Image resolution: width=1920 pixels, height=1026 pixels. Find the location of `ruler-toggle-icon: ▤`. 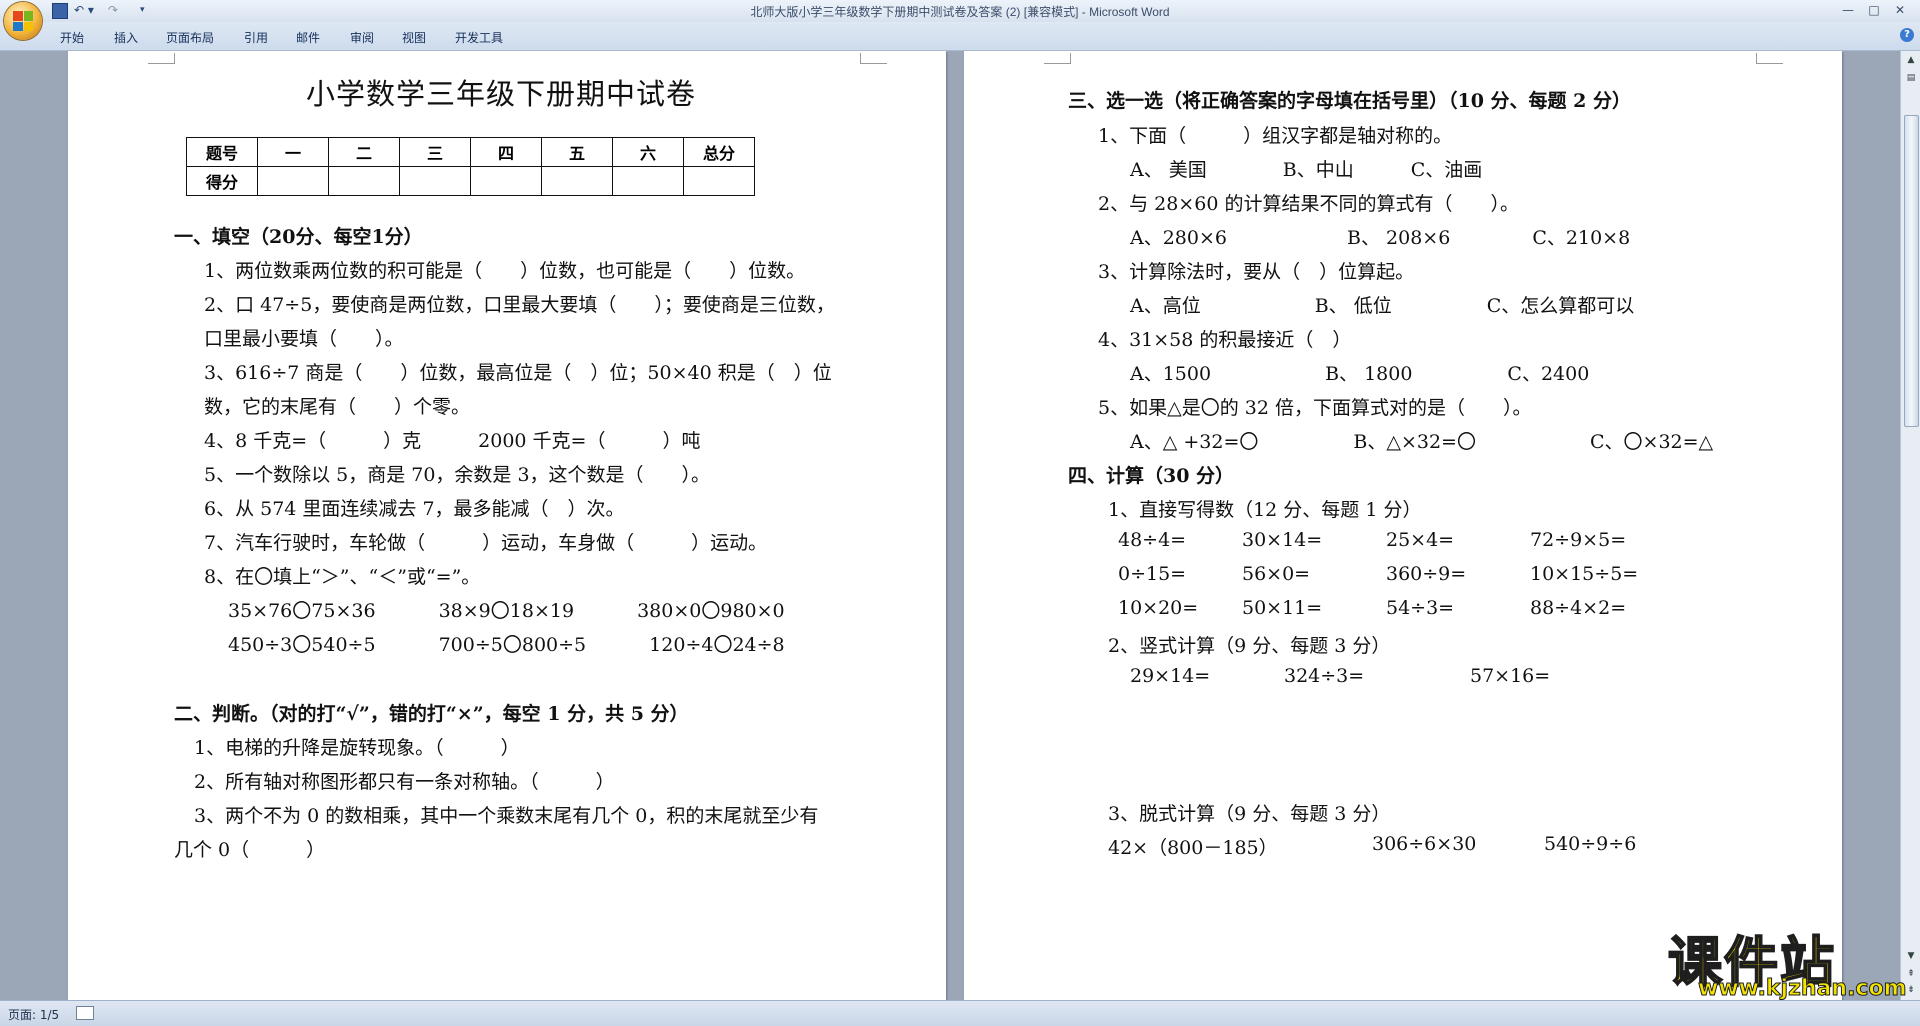

ruler-toggle-icon: ▤ is located at coordinates (1911, 78).